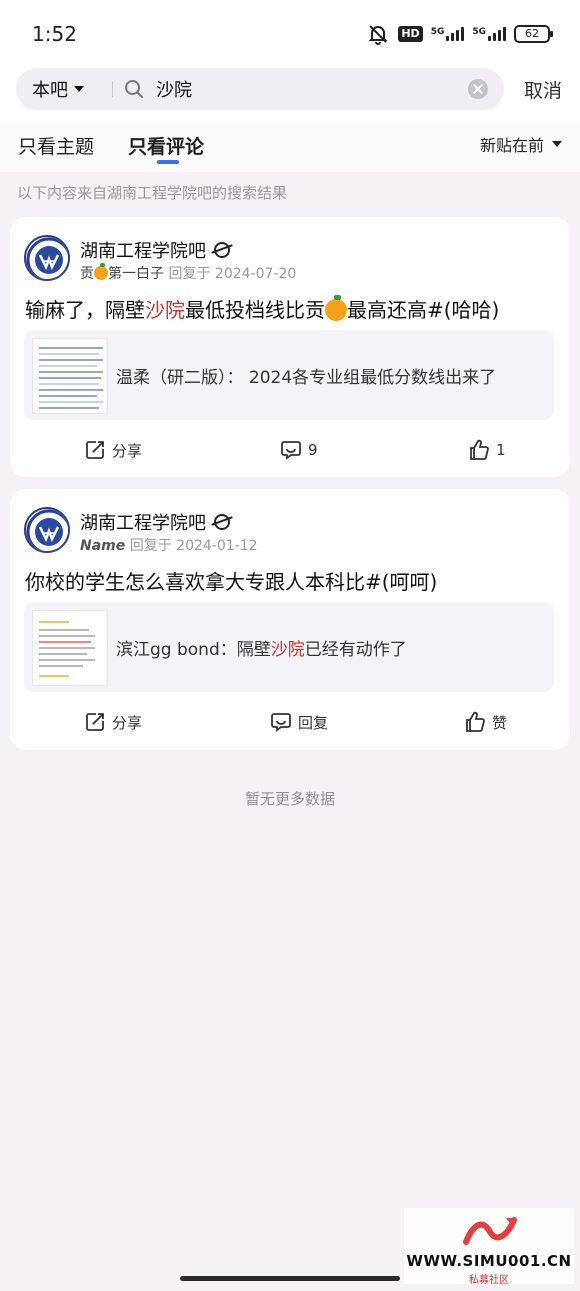  What do you see at coordinates (166, 145) in the screenshot?
I see `tab-comments-only: 只看评论` at bounding box center [166, 145].